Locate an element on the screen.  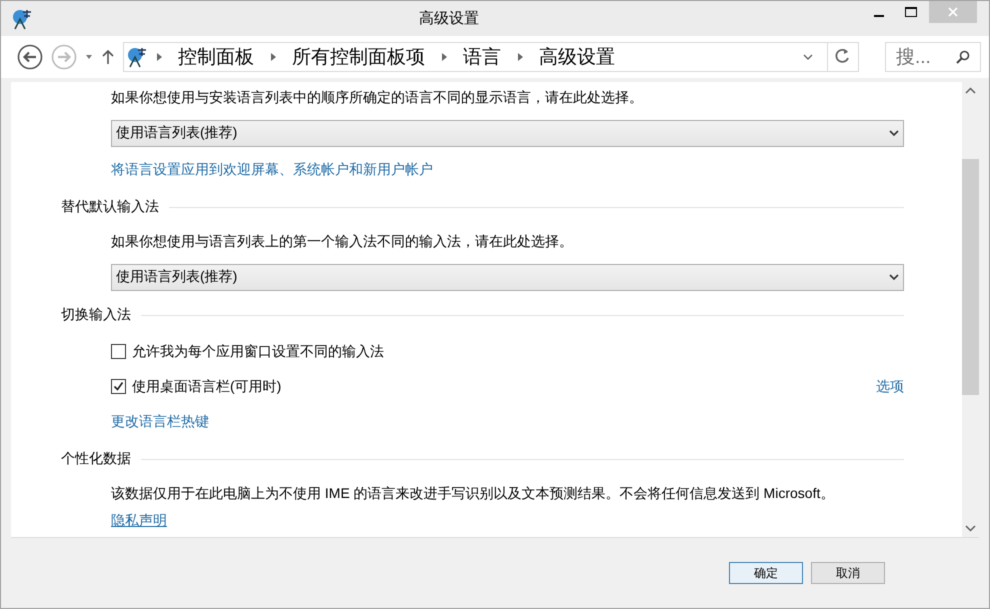
description-text: 如果你想使用与安装语言列表中的顺序所确定的语言不同的显示语言，请在此处选择。 is located at coordinates (377, 98).